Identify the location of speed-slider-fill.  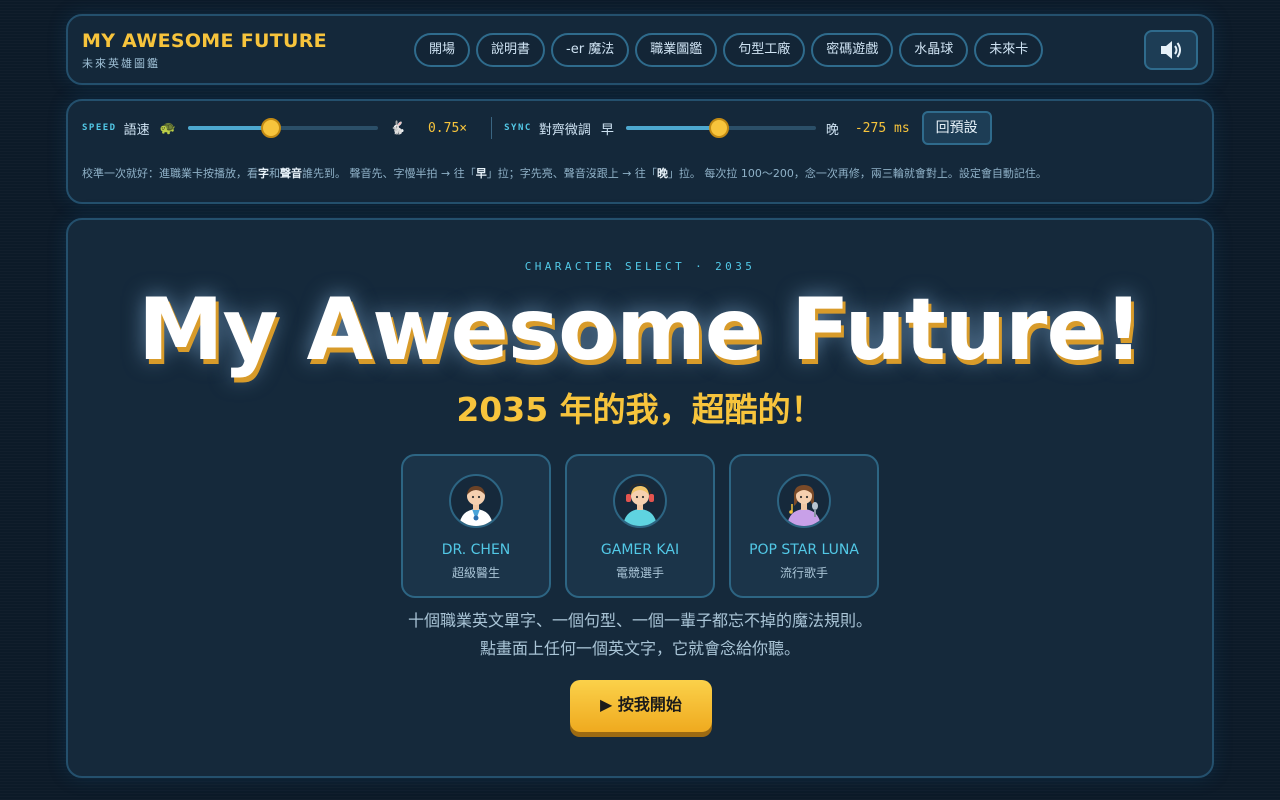
(229, 128).